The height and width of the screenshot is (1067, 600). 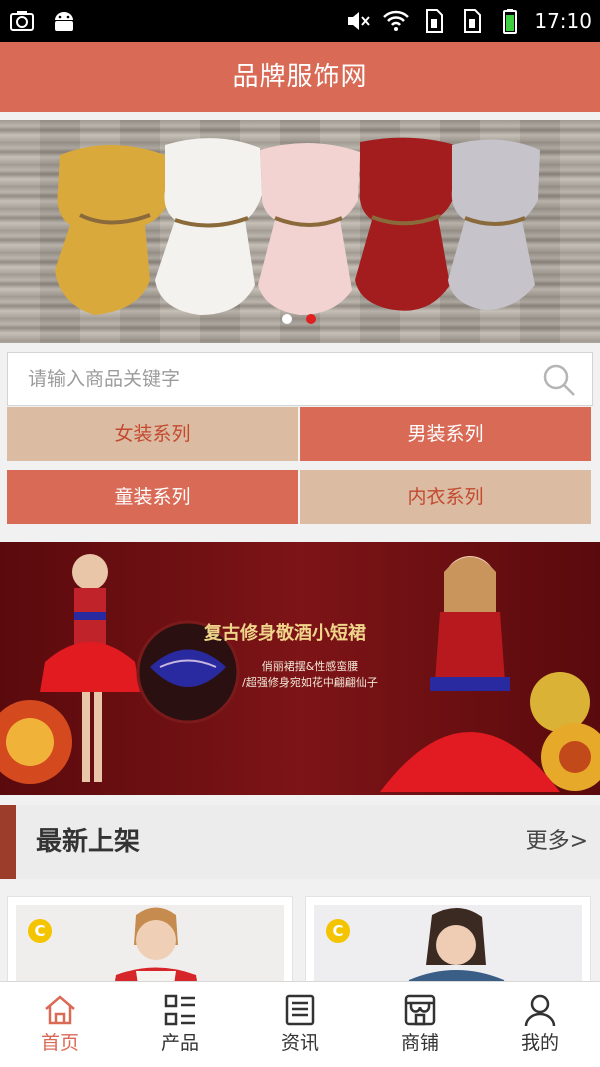 I want to click on nav-label: 商铺, so click(x=419, y=1043).